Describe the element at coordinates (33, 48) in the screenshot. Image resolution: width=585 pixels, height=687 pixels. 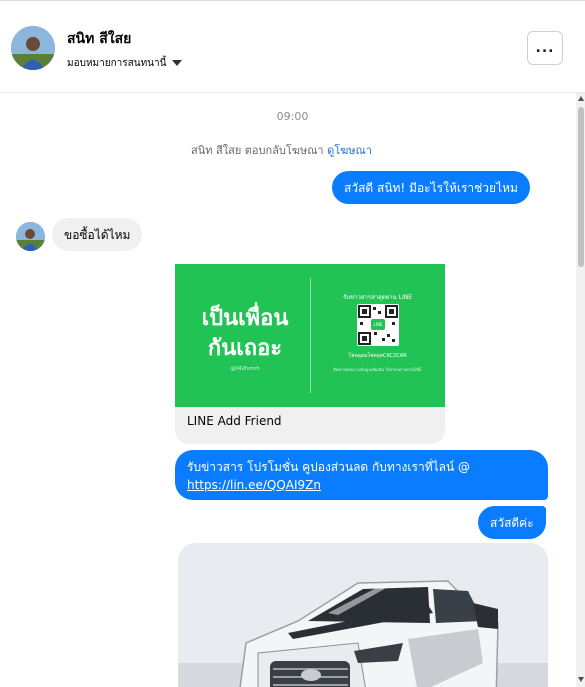
I see `contact-avatar` at that location.